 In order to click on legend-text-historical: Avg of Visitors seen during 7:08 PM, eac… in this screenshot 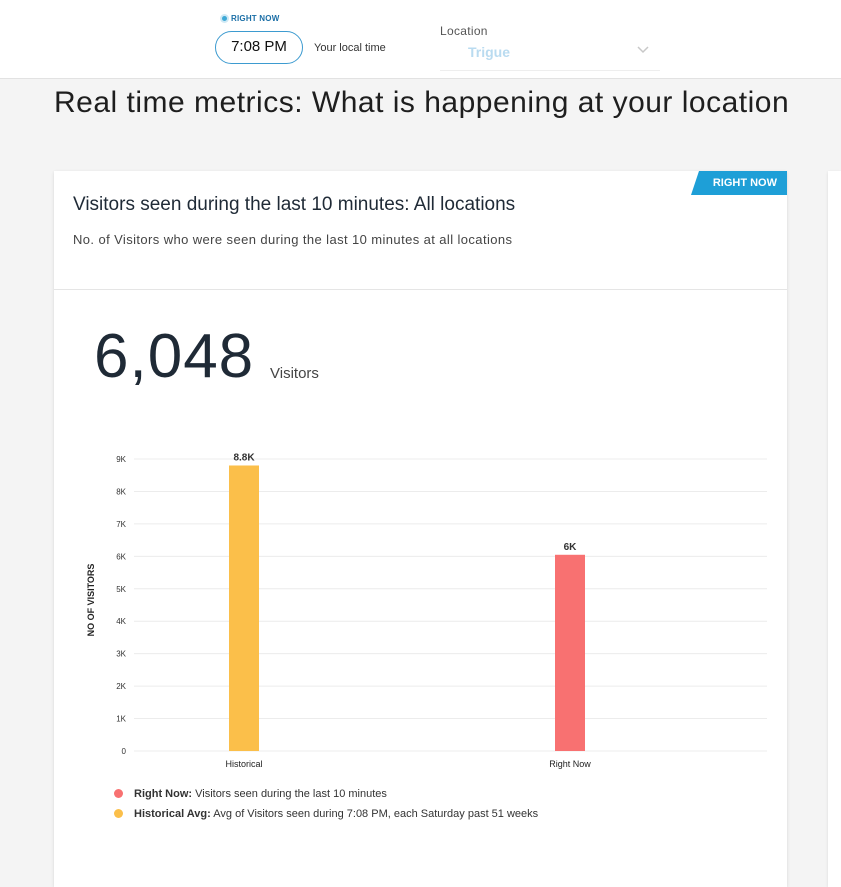, I will do `click(376, 814)`.